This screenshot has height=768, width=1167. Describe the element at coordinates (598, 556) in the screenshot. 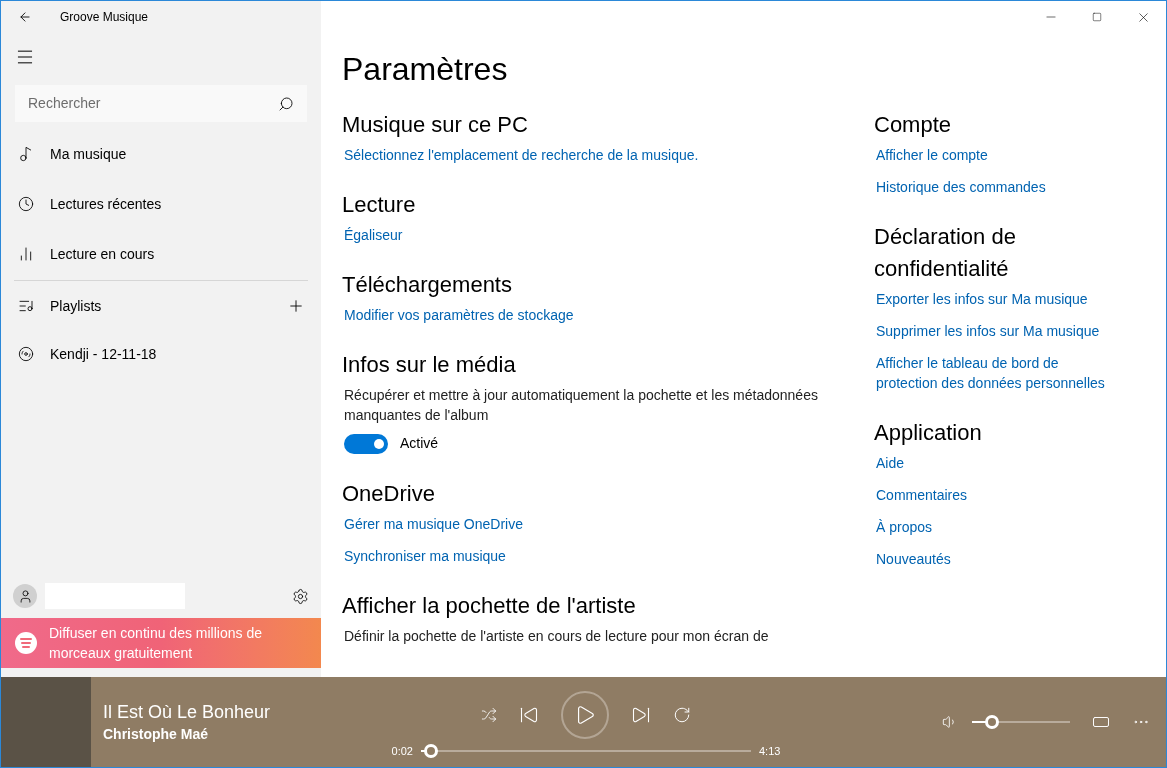

I see `settings-link: Synchroniser ma musique` at that location.